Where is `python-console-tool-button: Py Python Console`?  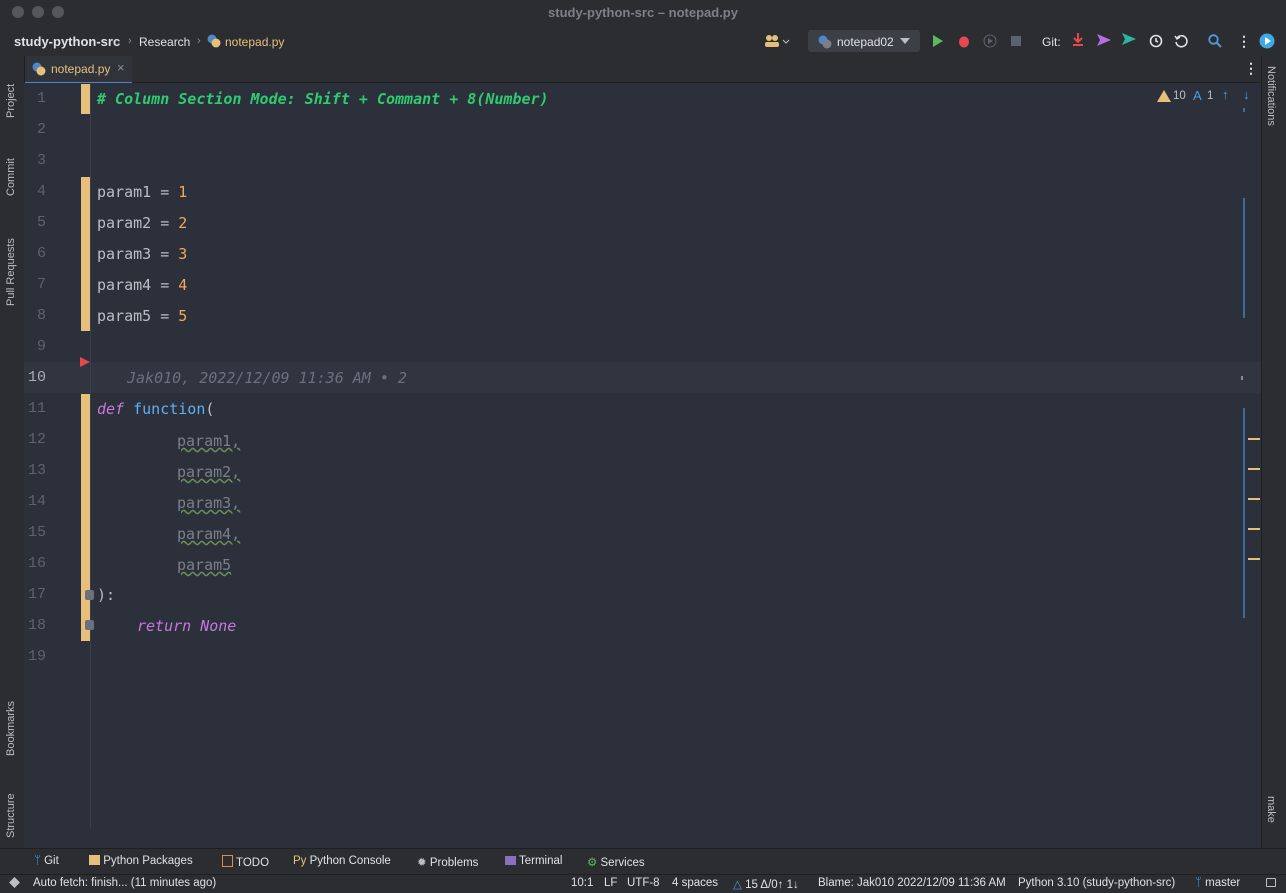
python-console-tool-button: Py Python Console is located at coordinates (342, 861).